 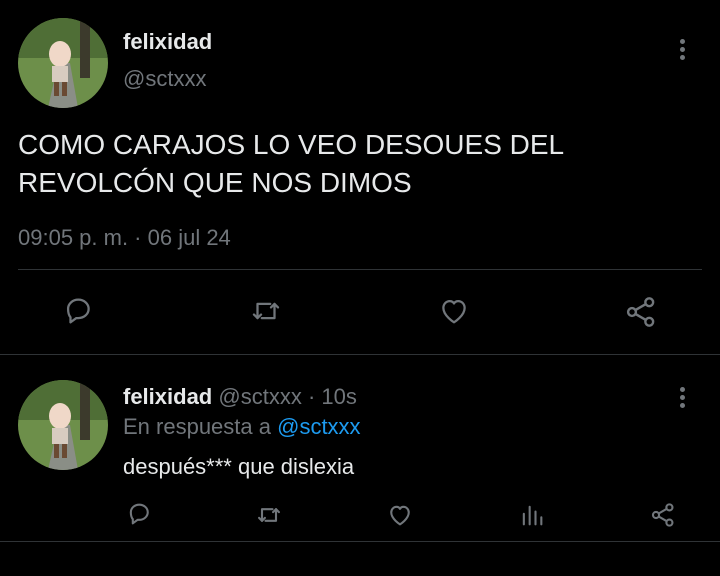 I want to click on reply-context: En respuesta a @sctxxx, so click(x=242, y=427).